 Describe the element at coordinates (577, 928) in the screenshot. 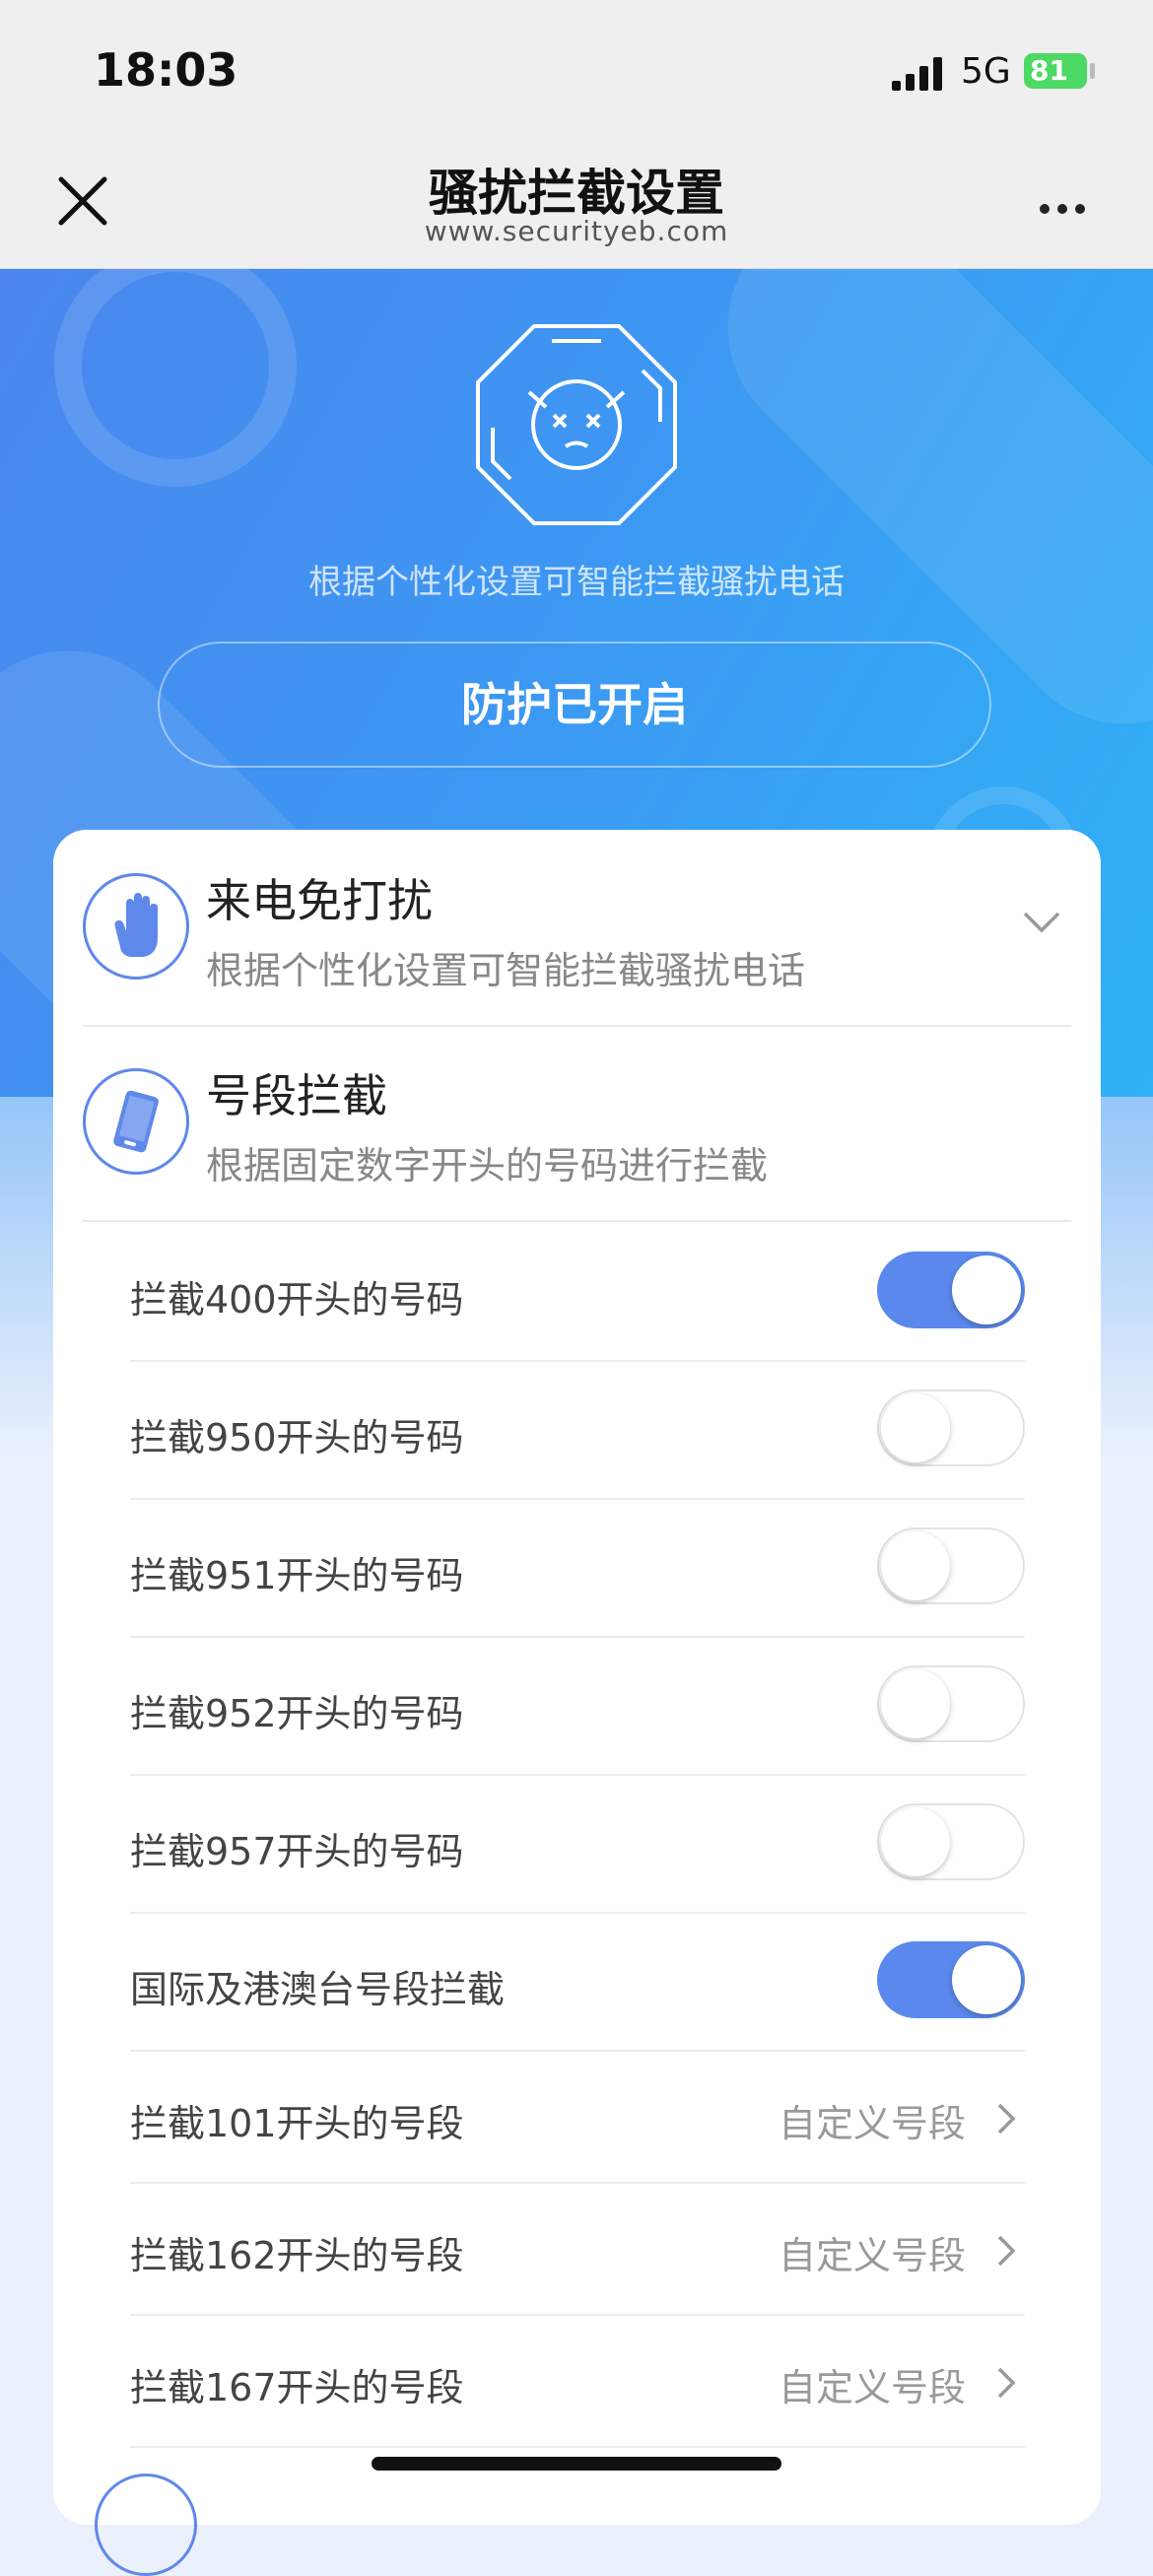

I see `section-do-not-disturb: 来电免打扰 根据个性化设置可智能拦截骚扰电话` at that location.